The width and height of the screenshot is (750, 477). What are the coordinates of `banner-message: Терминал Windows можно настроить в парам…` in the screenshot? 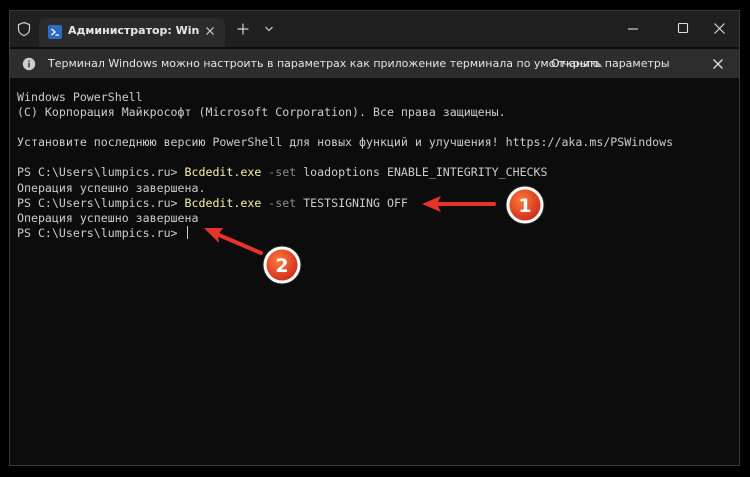 It's located at (325, 63).